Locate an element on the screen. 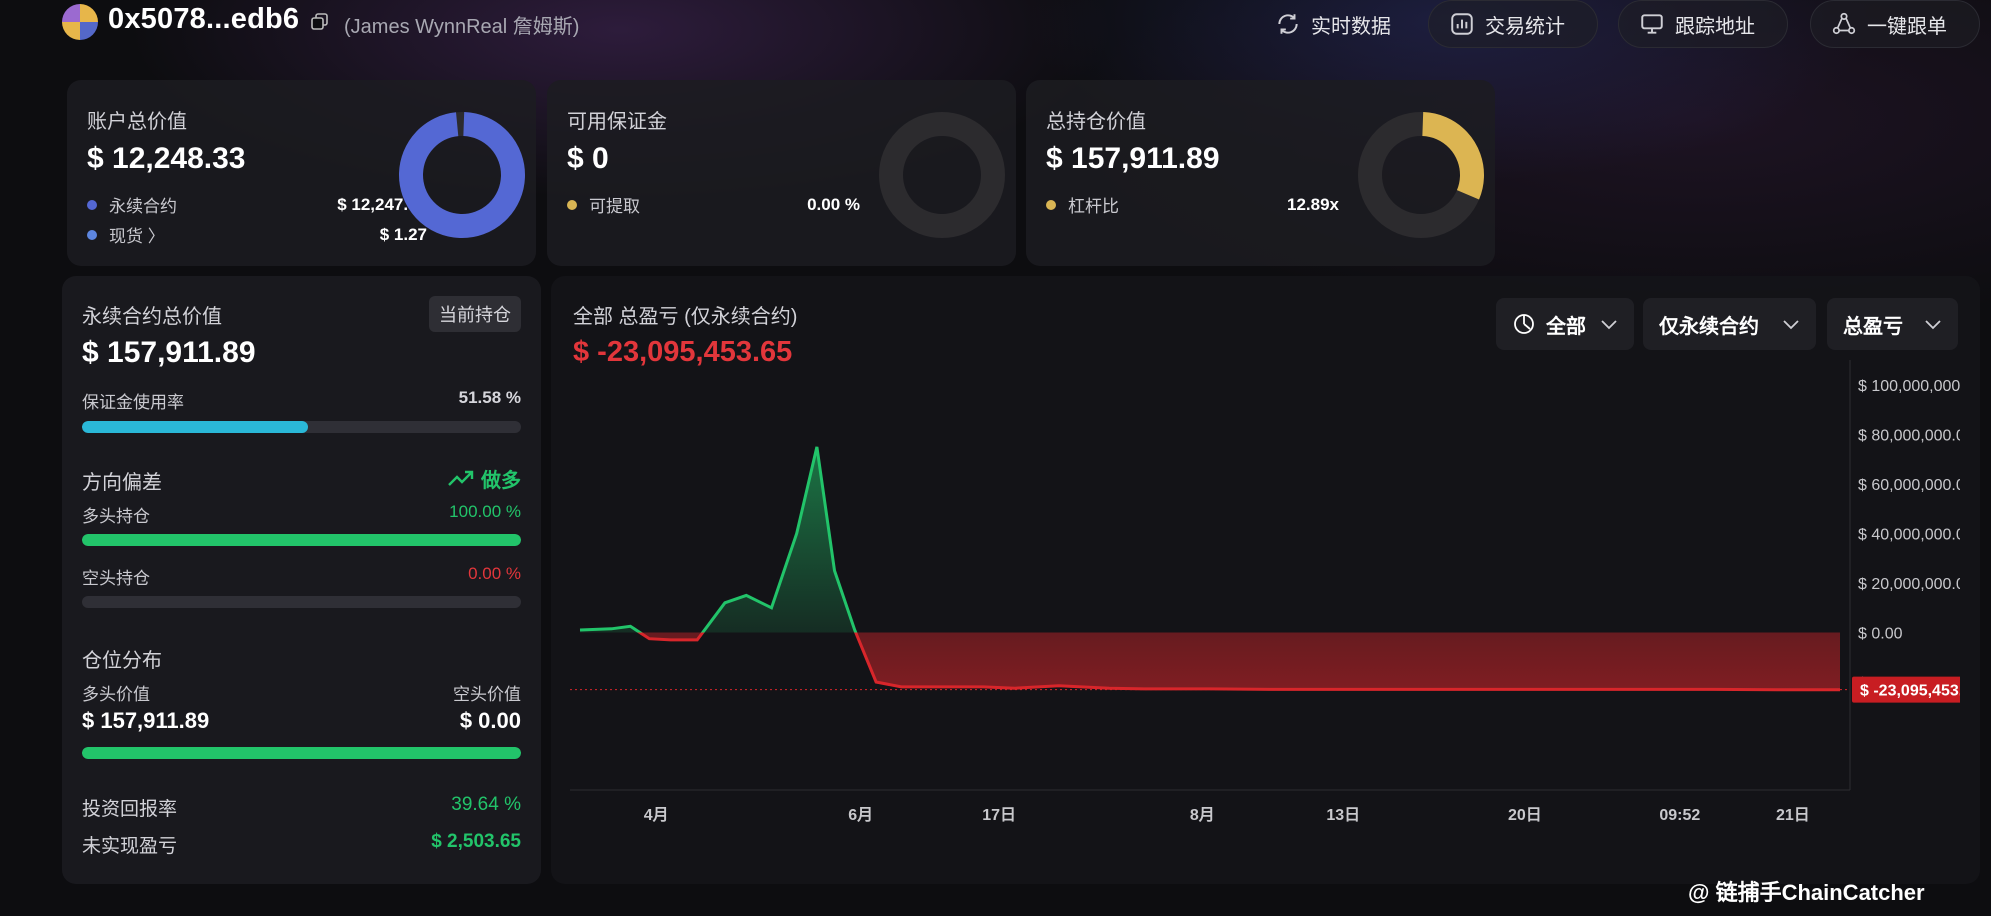  x-tick-label: 13日 is located at coordinates (1343, 815).